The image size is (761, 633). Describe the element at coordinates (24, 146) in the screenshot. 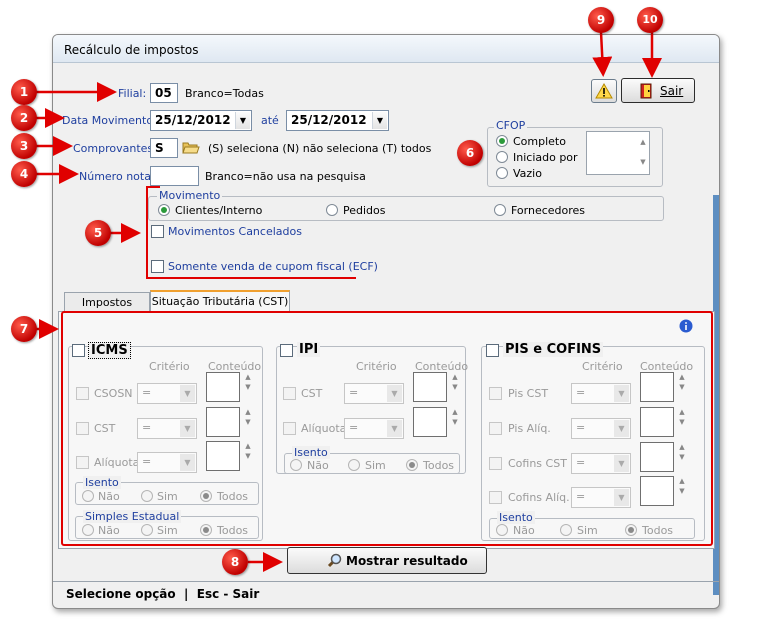

I see `badge-3: 3` at that location.